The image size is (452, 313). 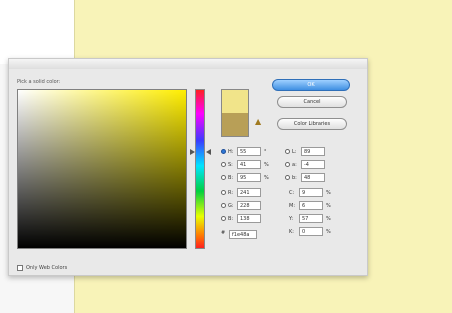 I want to click on magenta-unit: %, so click(x=328, y=206).